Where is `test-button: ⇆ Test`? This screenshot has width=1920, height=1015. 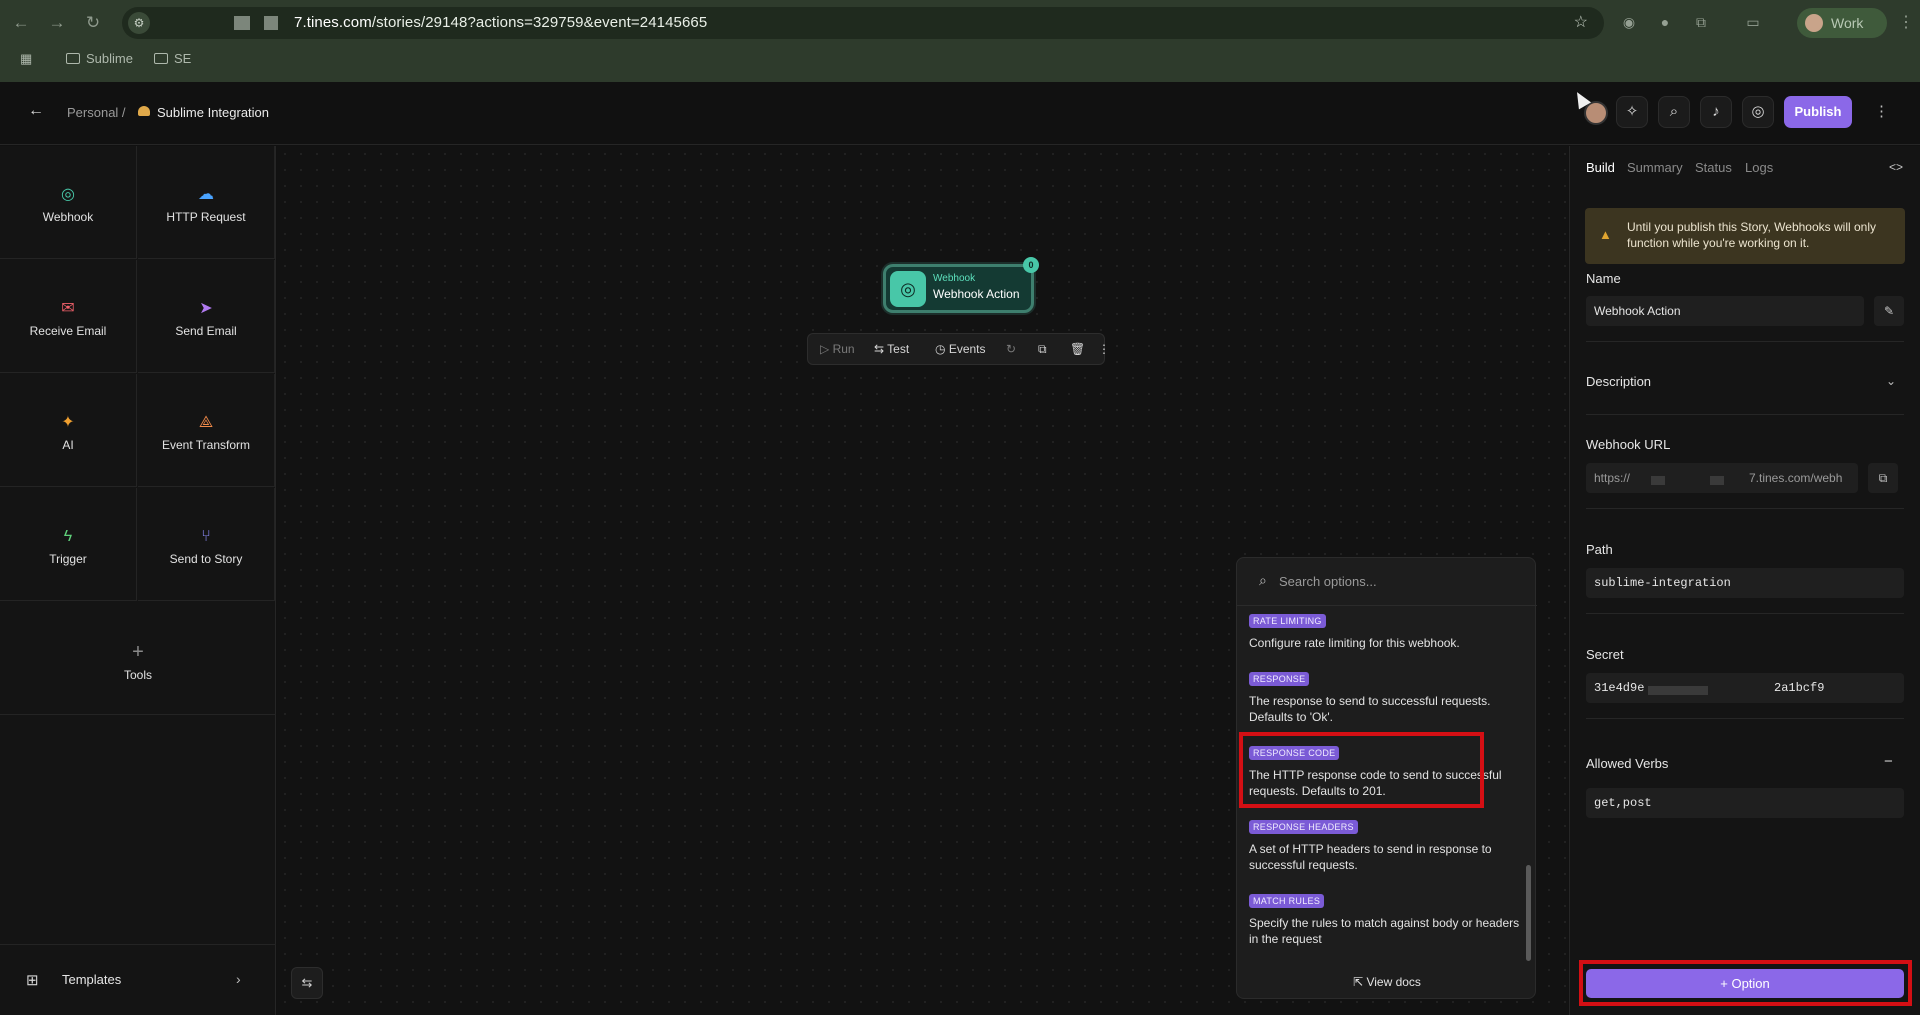
test-button: ⇆ Test is located at coordinates (891, 349).